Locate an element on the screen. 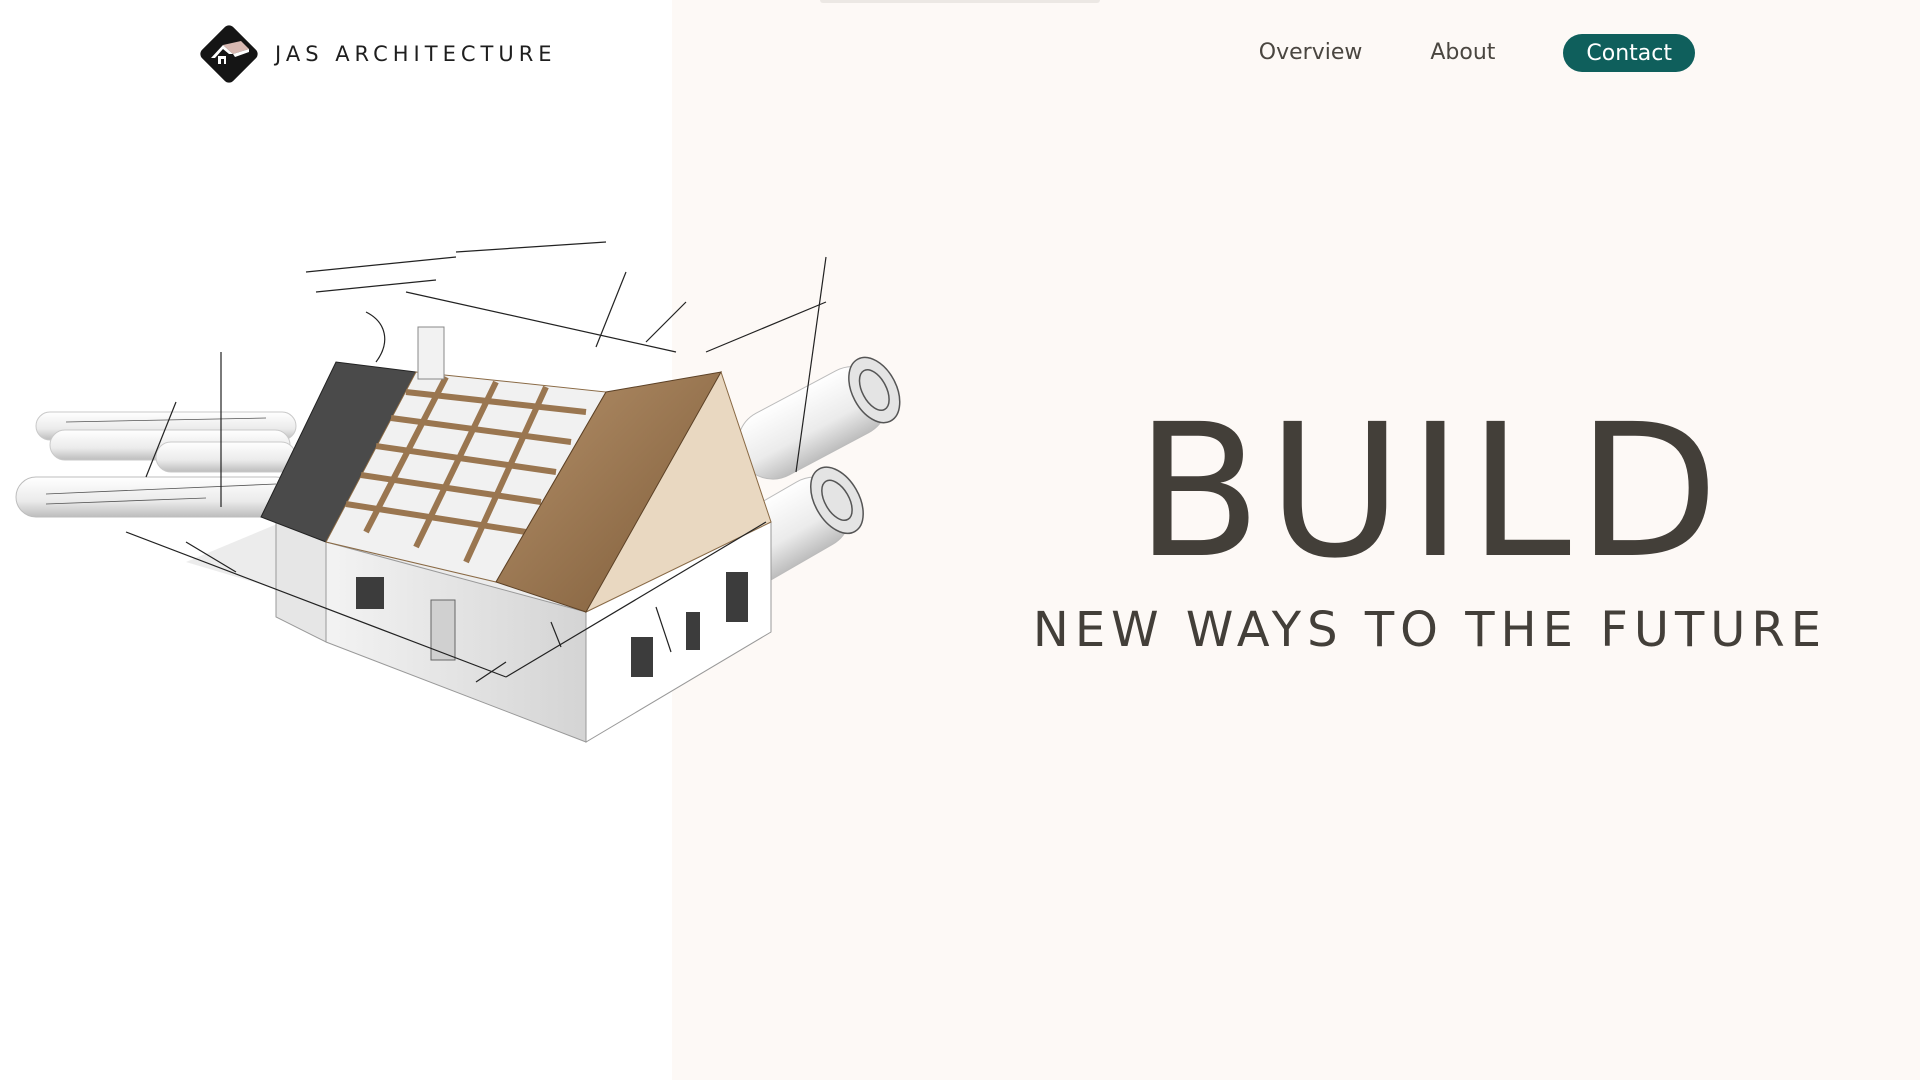 Image resolution: width=1920 pixels, height=1080 pixels. brand-name: JAS ARCHITECTURE is located at coordinates (416, 54).